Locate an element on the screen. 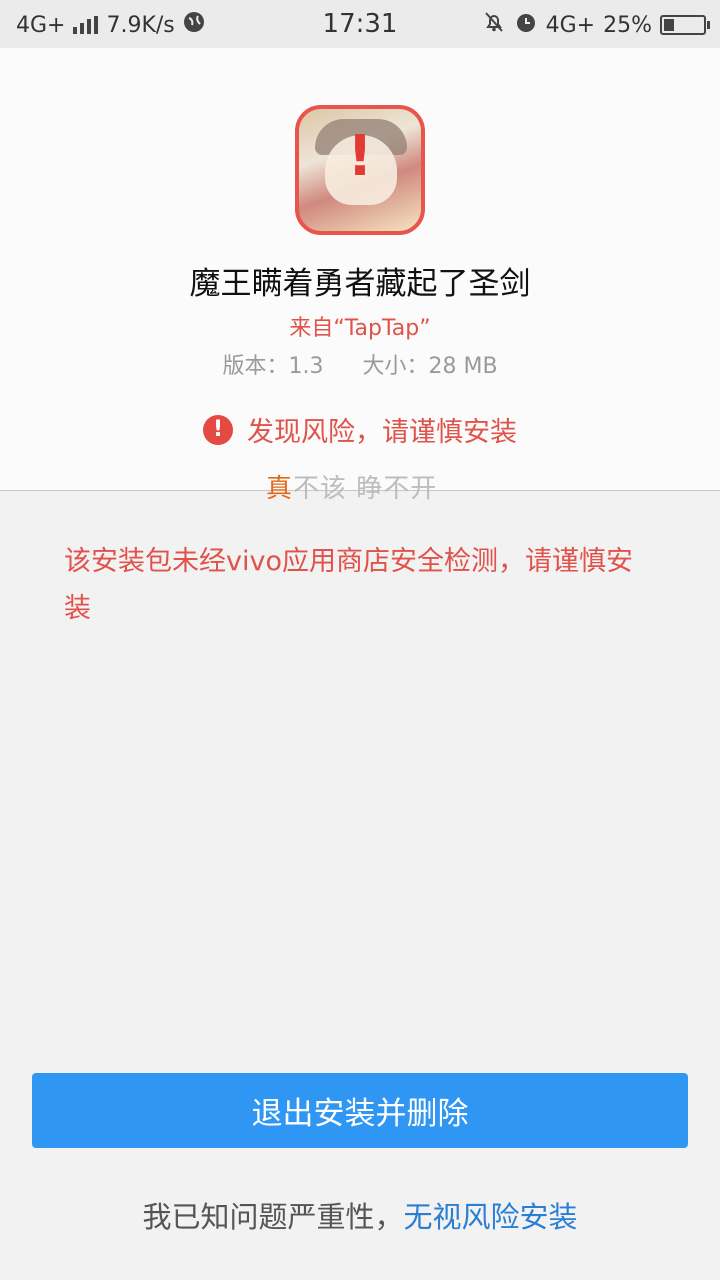  overlay-highlight: 真 is located at coordinates (280, 489).